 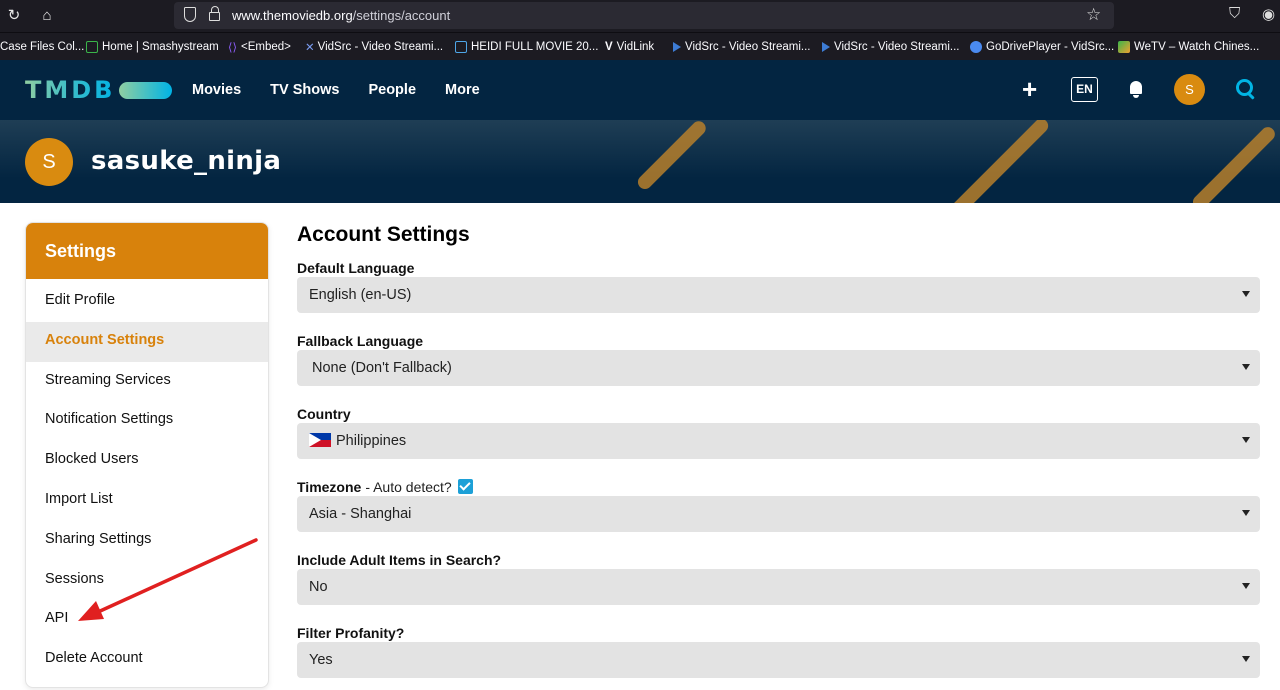 What do you see at coordinates (186, 161) in the screenshot?
I see `username: sasuke_ninja` at bounding box center [186, 161].